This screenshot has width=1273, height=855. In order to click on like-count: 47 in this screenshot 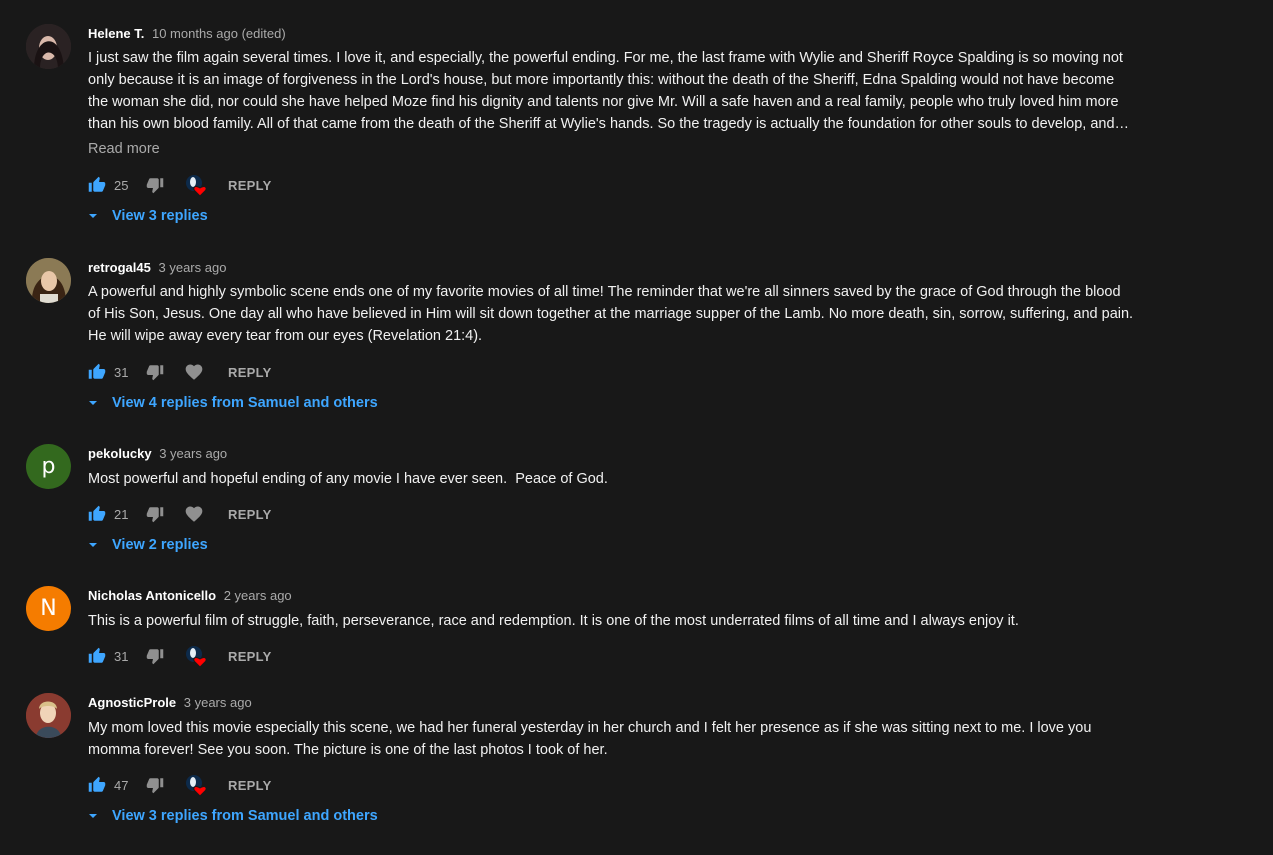, I will do `click(121, 785)`.